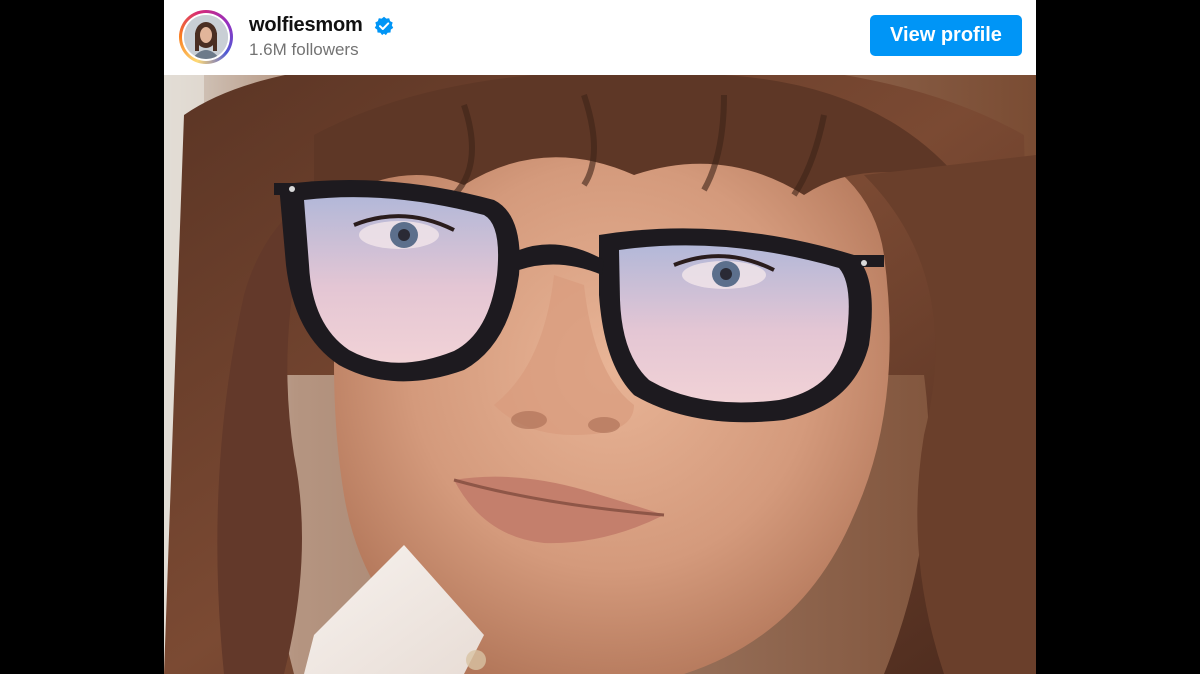 The height and width of the screenshot is (674, 1200). Describe the element at coordinates (304, 49) in the screenshot. I see `follower-count: 1.6M followers` at that location.